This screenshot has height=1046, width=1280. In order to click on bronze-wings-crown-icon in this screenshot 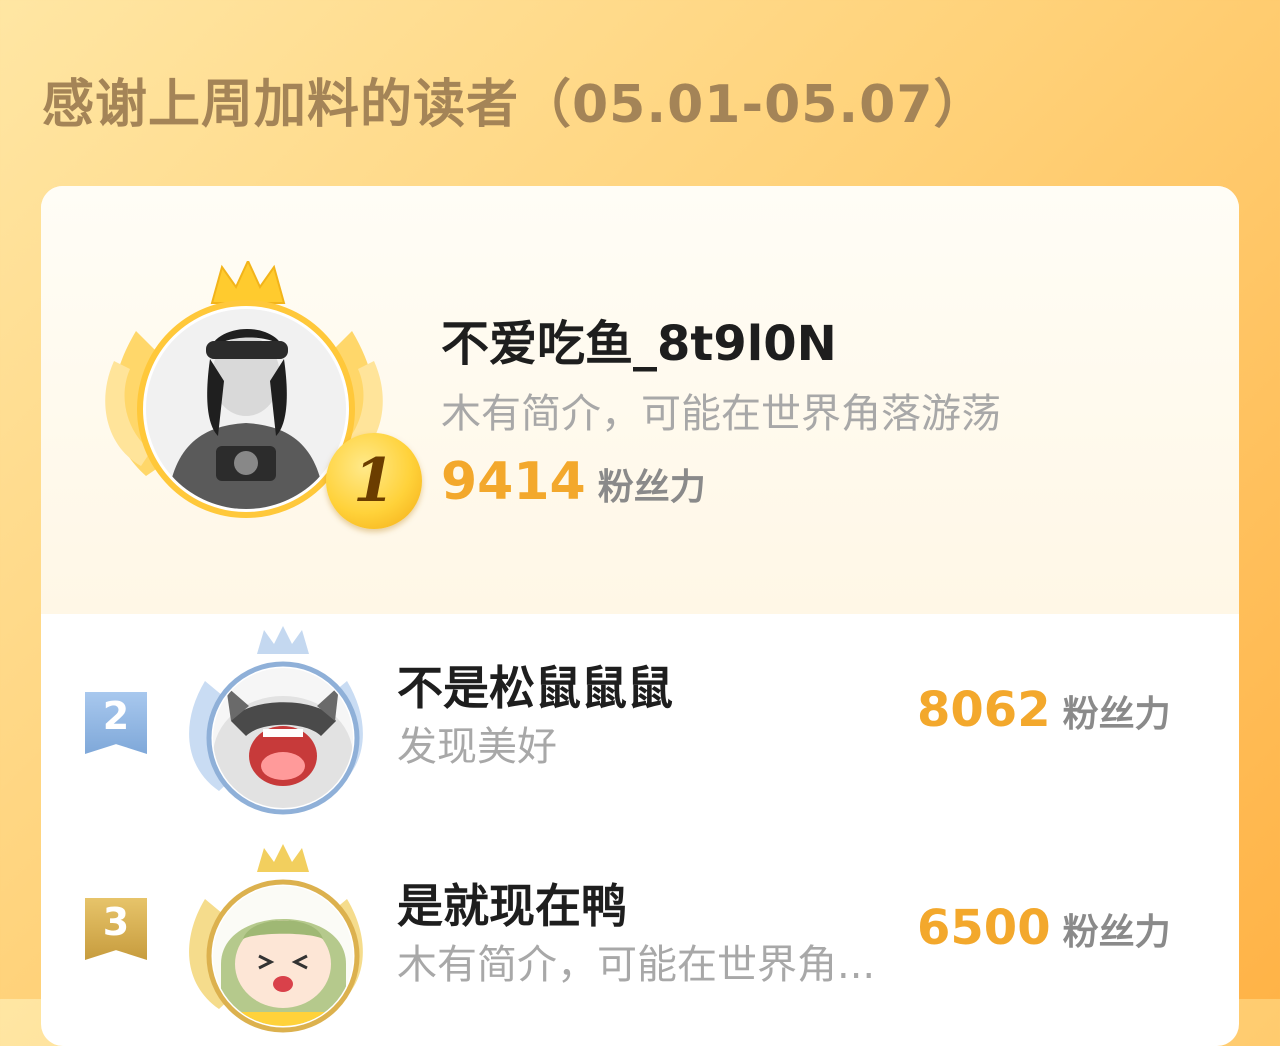, I will do `click(276, 938)`.